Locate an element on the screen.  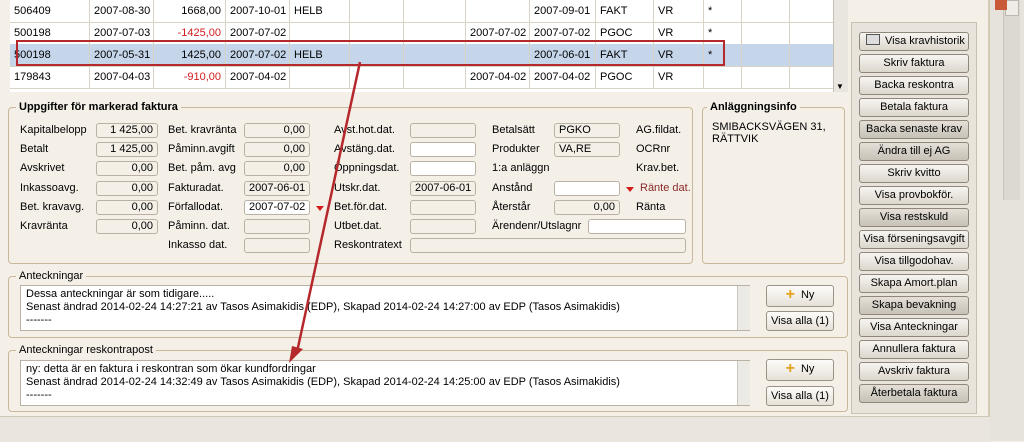
cell-amount: -910,00 is located at coordinates (190, 77).